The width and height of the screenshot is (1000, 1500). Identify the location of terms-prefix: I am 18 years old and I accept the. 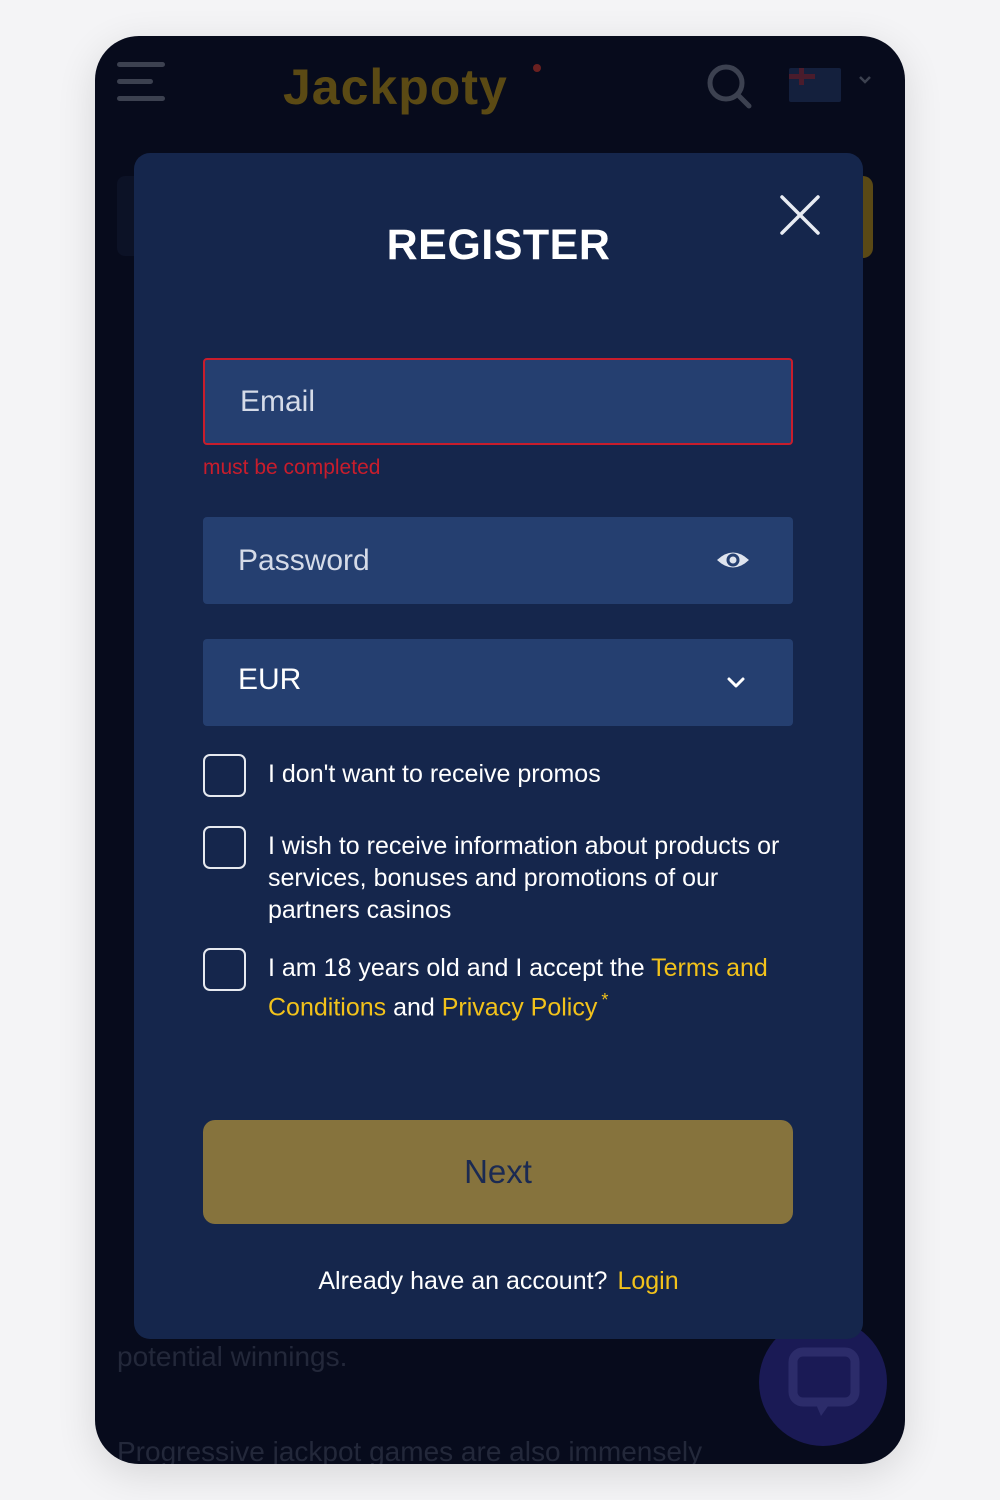
(460, 968).